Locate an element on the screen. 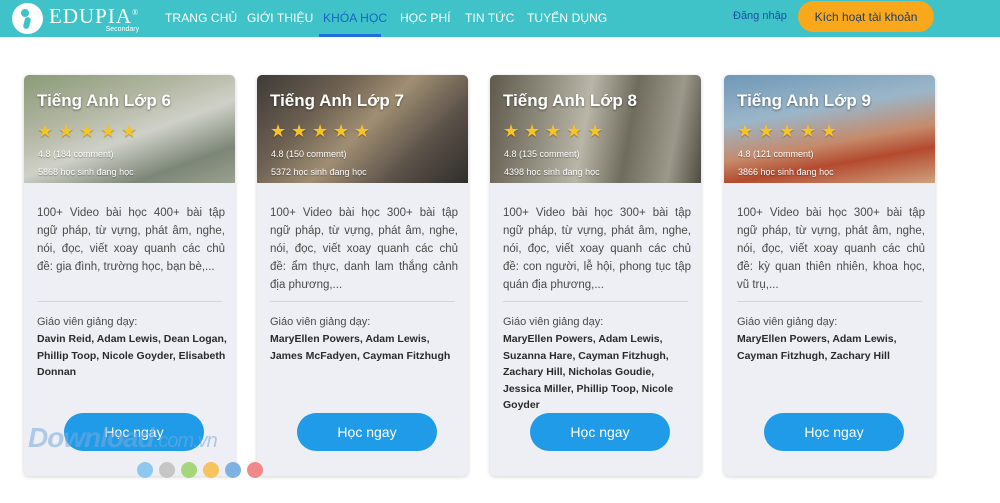  edupia-logo: EDUPIA® Secondary is located at coordinates (75, 18).